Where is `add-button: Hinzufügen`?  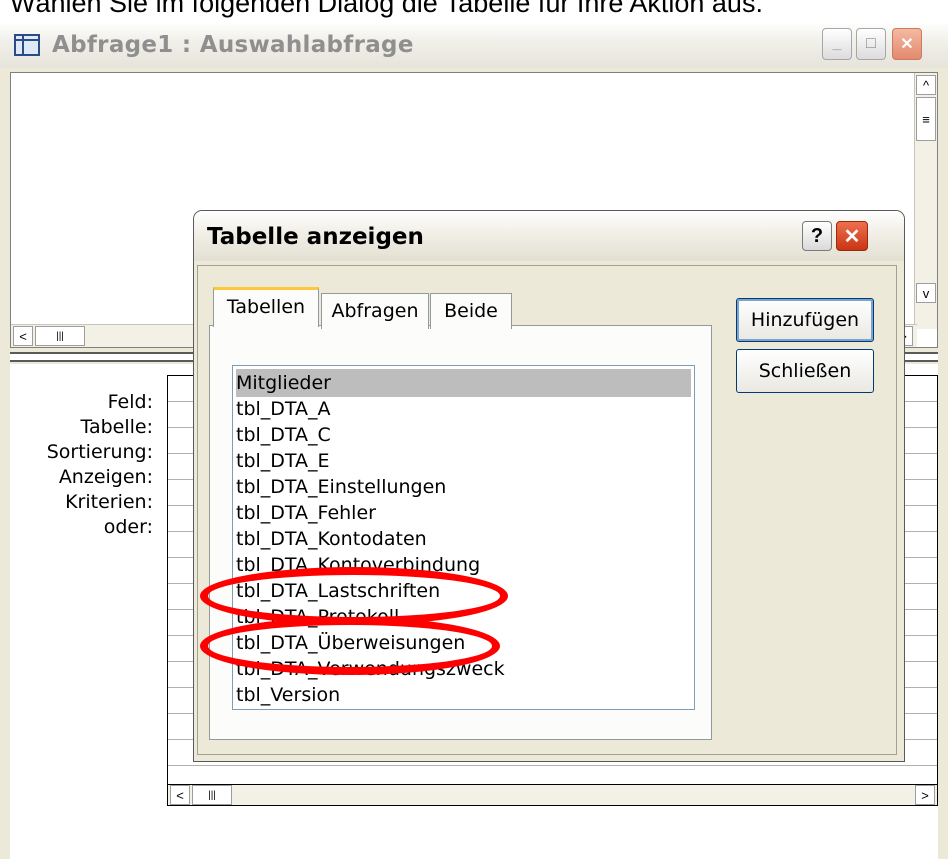 add-button: Hinzufügen is located at coordinates (805, 320).